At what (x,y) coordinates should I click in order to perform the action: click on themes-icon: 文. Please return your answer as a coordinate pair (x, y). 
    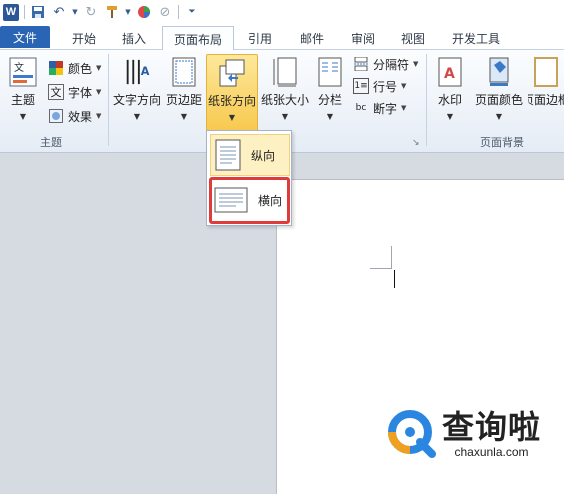
    Looking at the image, I should click on (23, 72).